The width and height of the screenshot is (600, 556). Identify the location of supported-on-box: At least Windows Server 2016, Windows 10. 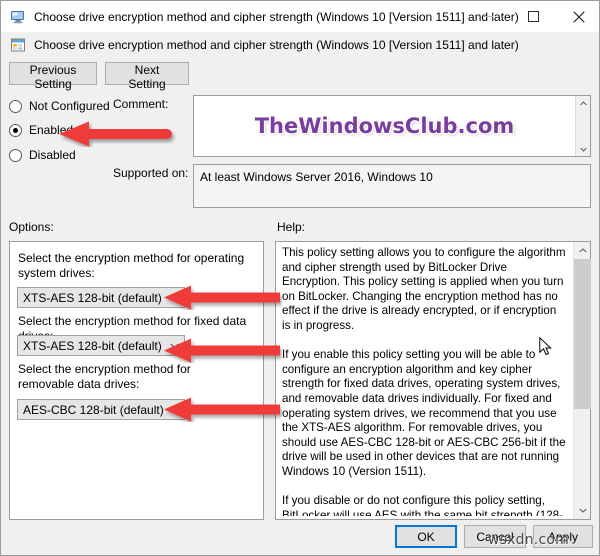
(392, 186).